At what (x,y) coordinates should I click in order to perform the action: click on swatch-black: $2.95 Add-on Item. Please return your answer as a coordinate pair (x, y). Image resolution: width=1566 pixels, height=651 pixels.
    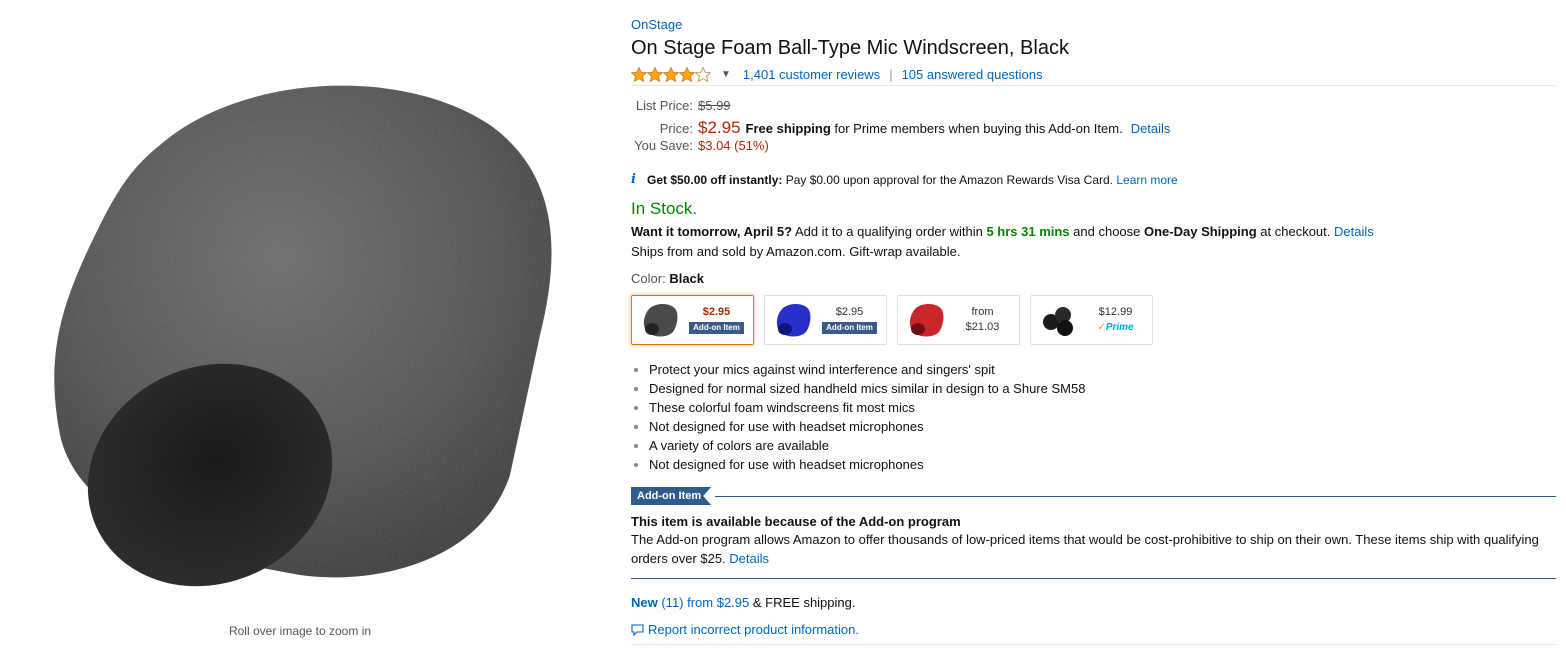
    Looking at the image, I should click on (692, 320).